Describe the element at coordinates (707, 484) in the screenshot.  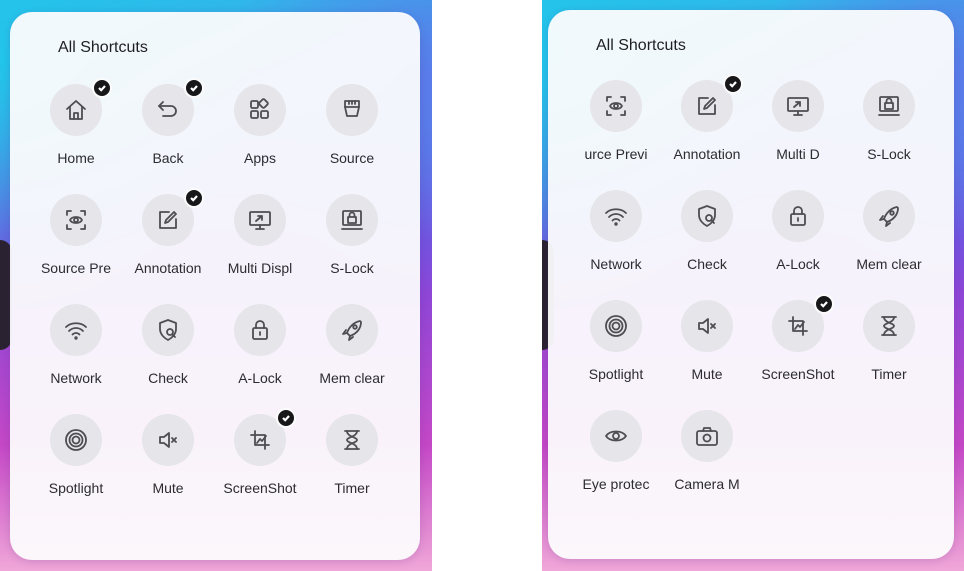
I see `shortcut-label: Camera M` at that location.